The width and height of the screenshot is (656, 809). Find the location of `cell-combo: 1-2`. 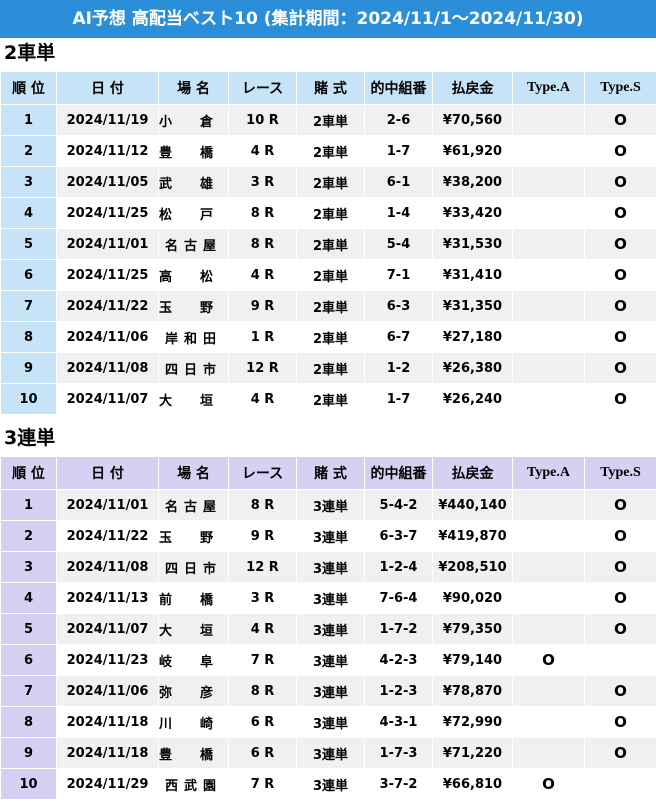

cell-combo: 1-2 is located at coordinates (398, 368).